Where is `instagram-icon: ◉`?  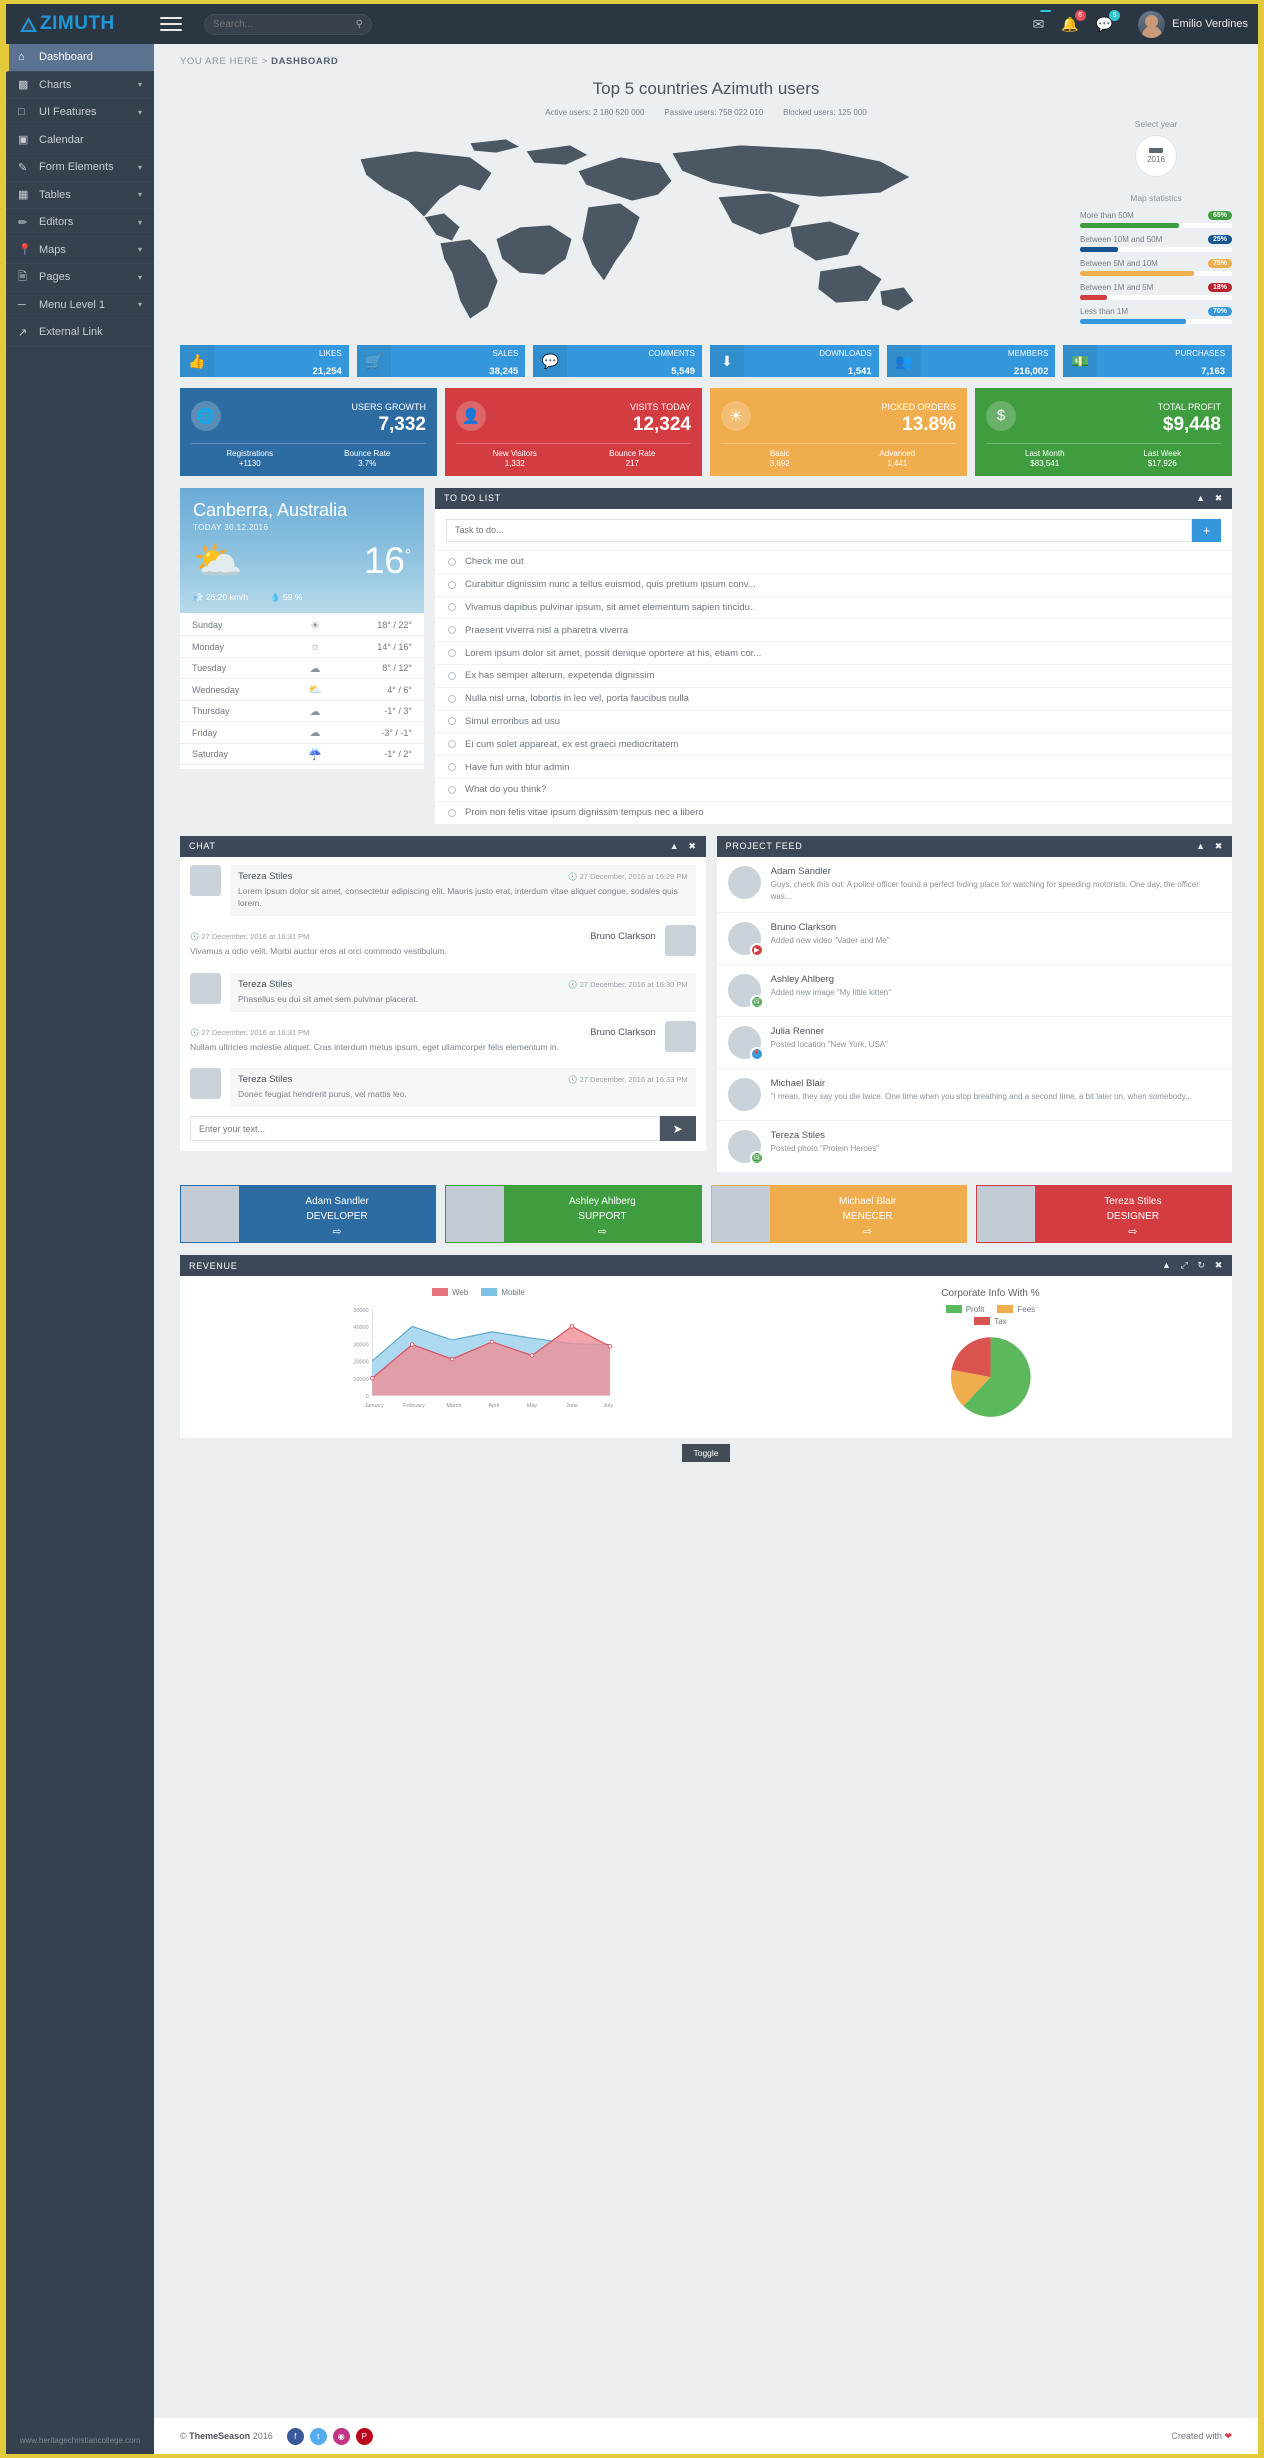
instagram-icon: ◉ is located at coordinates (341, 2436).